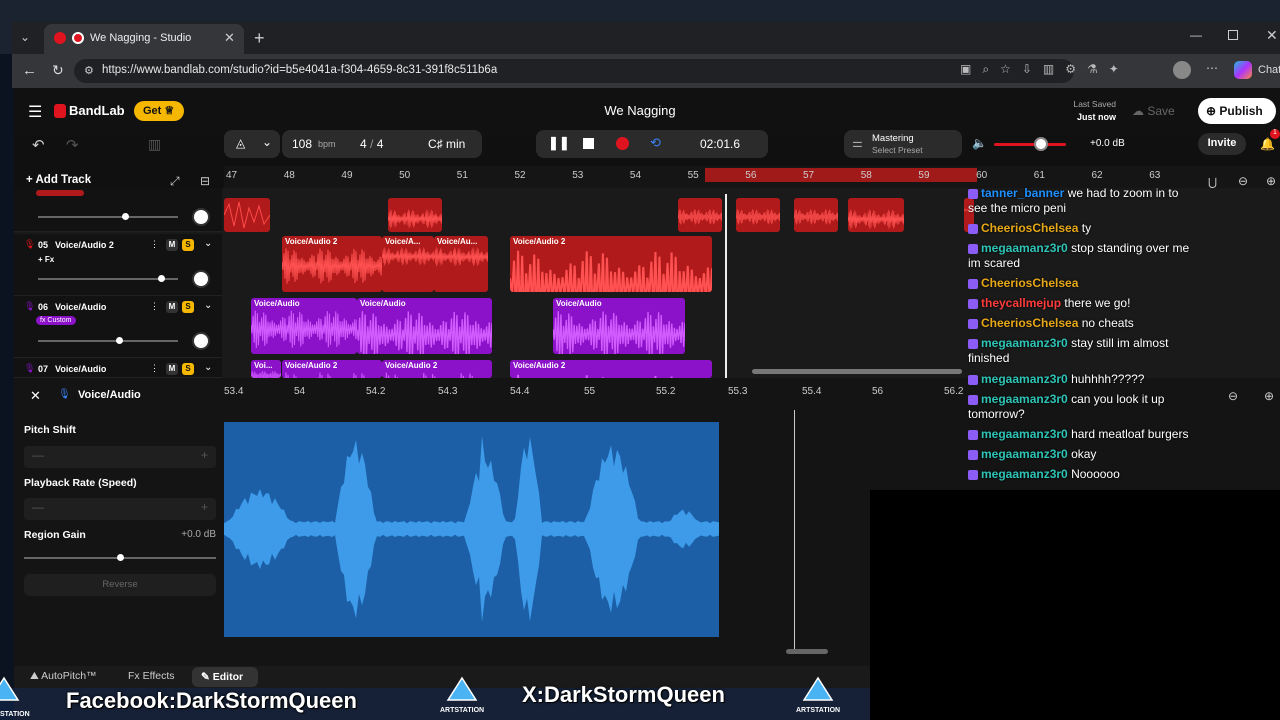 The width and height of the screenshot is (1280, 720). What do you see at coordinates (1243, 70) in the screenshot?
I see `copilot-icon` at bounding box center [1243, 70].